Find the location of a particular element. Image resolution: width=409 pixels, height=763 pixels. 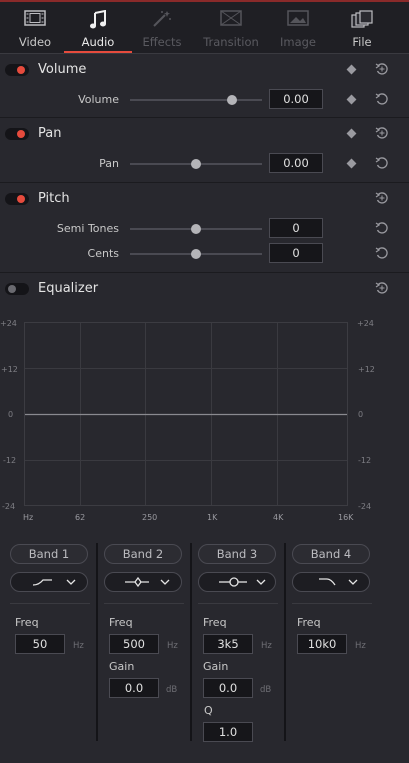

band-1-filter-select is located at coordinates (49, 582).